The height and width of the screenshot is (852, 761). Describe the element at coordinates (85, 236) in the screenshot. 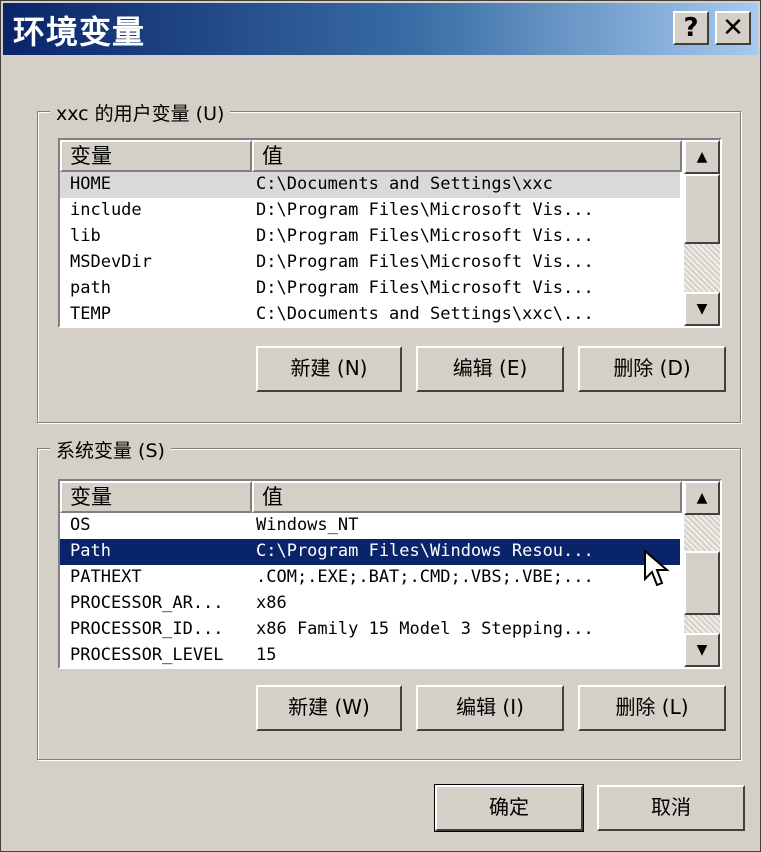

I see `variable-name: lib` at that location.